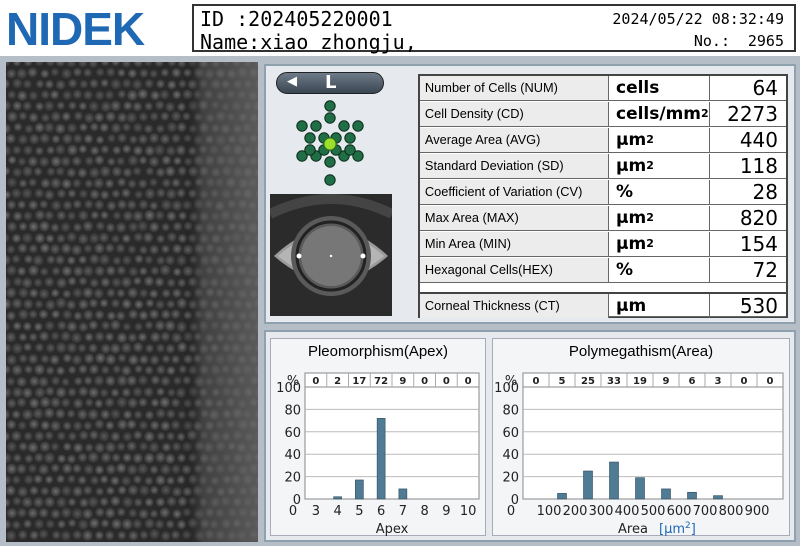 This screenshot has height=546, width=800. What do you see at coordinates (758, 306) in the screenshot?
I see `measurement-value: 530` at bounding box center [758, 306].